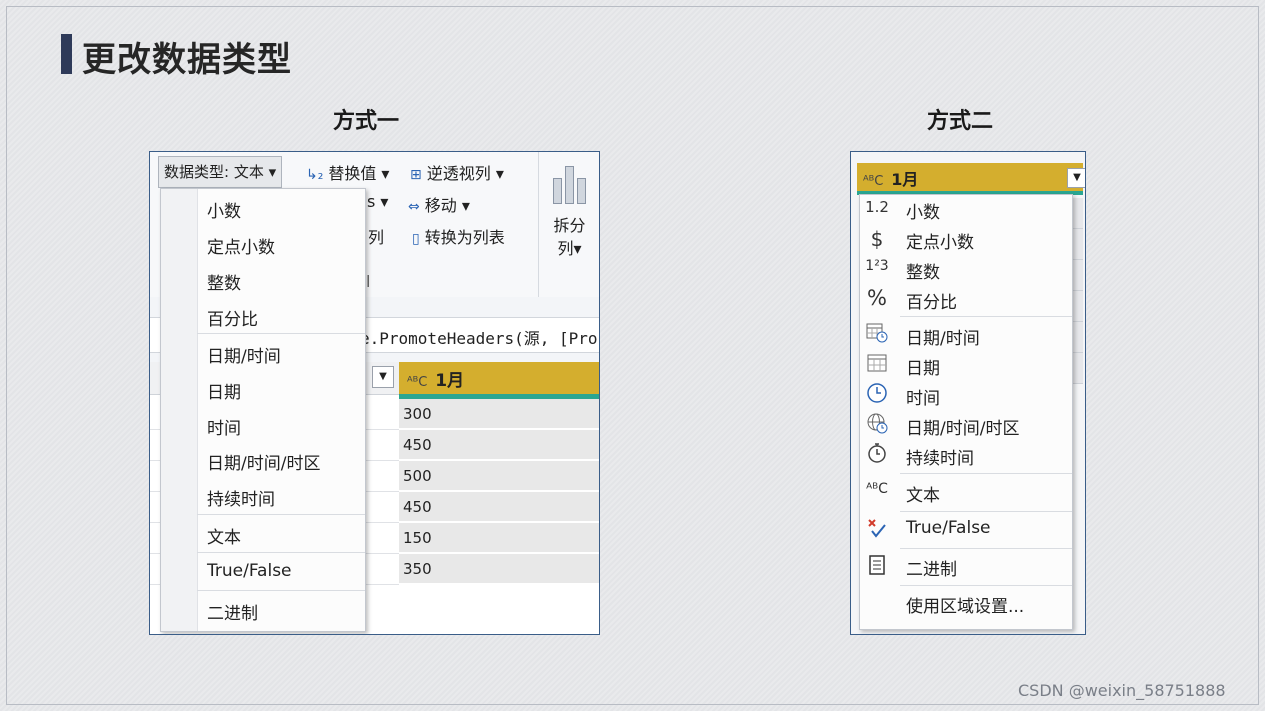  Describe the element at coordinates (960, 121) in the screenshot. I see `method2-label: 方式二` at that location.